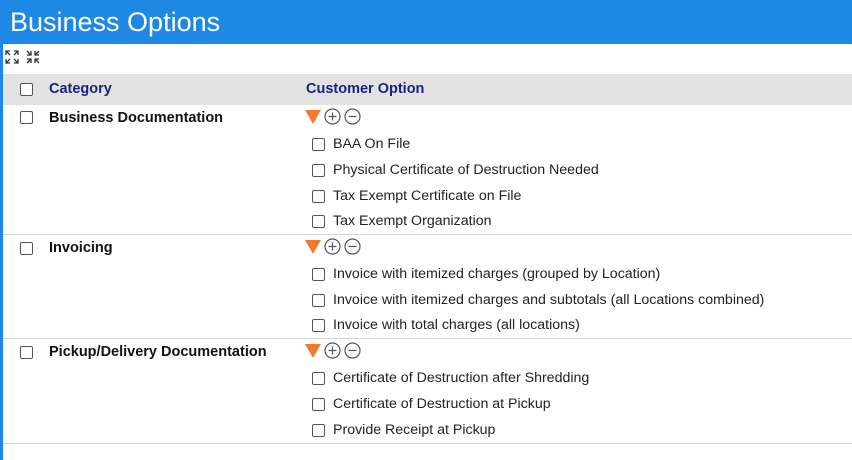 This screenshot has width=852, height=460. Describe the element at coordinates (80, 89) in the screenshot. I see `category-column-header: Category` at that location.